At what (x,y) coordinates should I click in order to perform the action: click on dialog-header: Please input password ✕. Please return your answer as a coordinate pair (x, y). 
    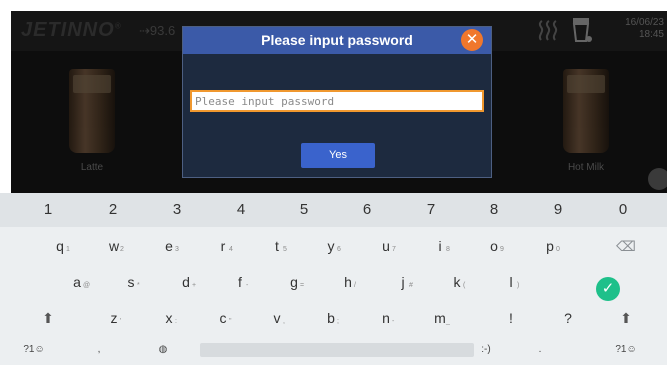
    Looking at the image, I should click on (337, 40).